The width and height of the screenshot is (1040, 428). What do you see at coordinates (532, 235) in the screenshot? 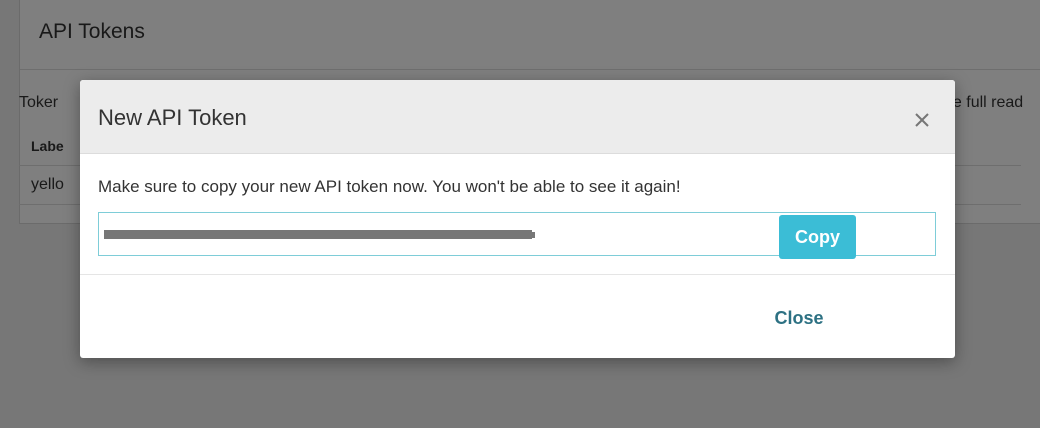
I see `token-redaction-end` at bounding box center [532, 235].